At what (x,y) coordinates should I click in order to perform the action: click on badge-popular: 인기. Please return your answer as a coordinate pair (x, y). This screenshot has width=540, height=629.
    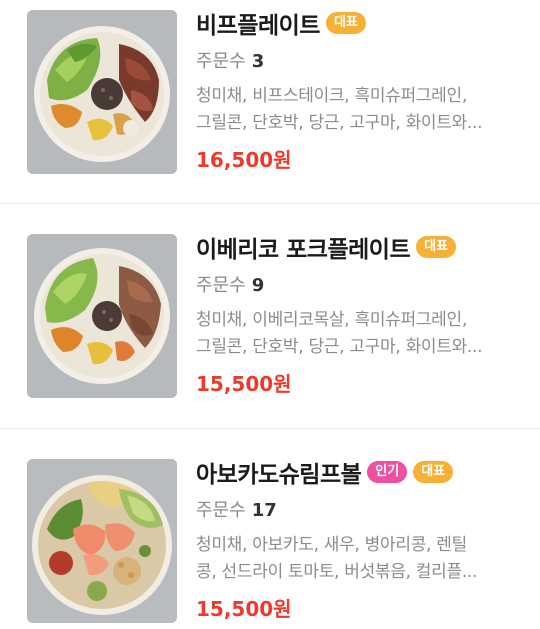
    Looking at the image, I should click on (387, 472).